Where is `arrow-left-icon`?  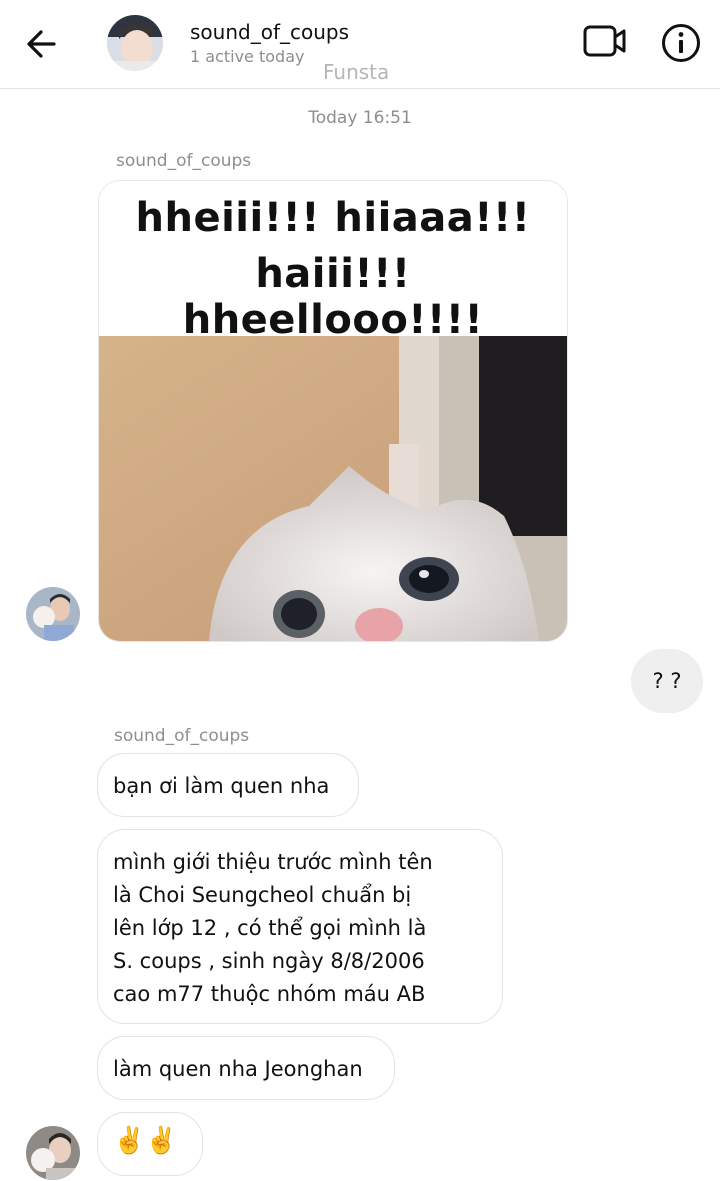 arrow-left-icon is located at coordinates (41, 44).